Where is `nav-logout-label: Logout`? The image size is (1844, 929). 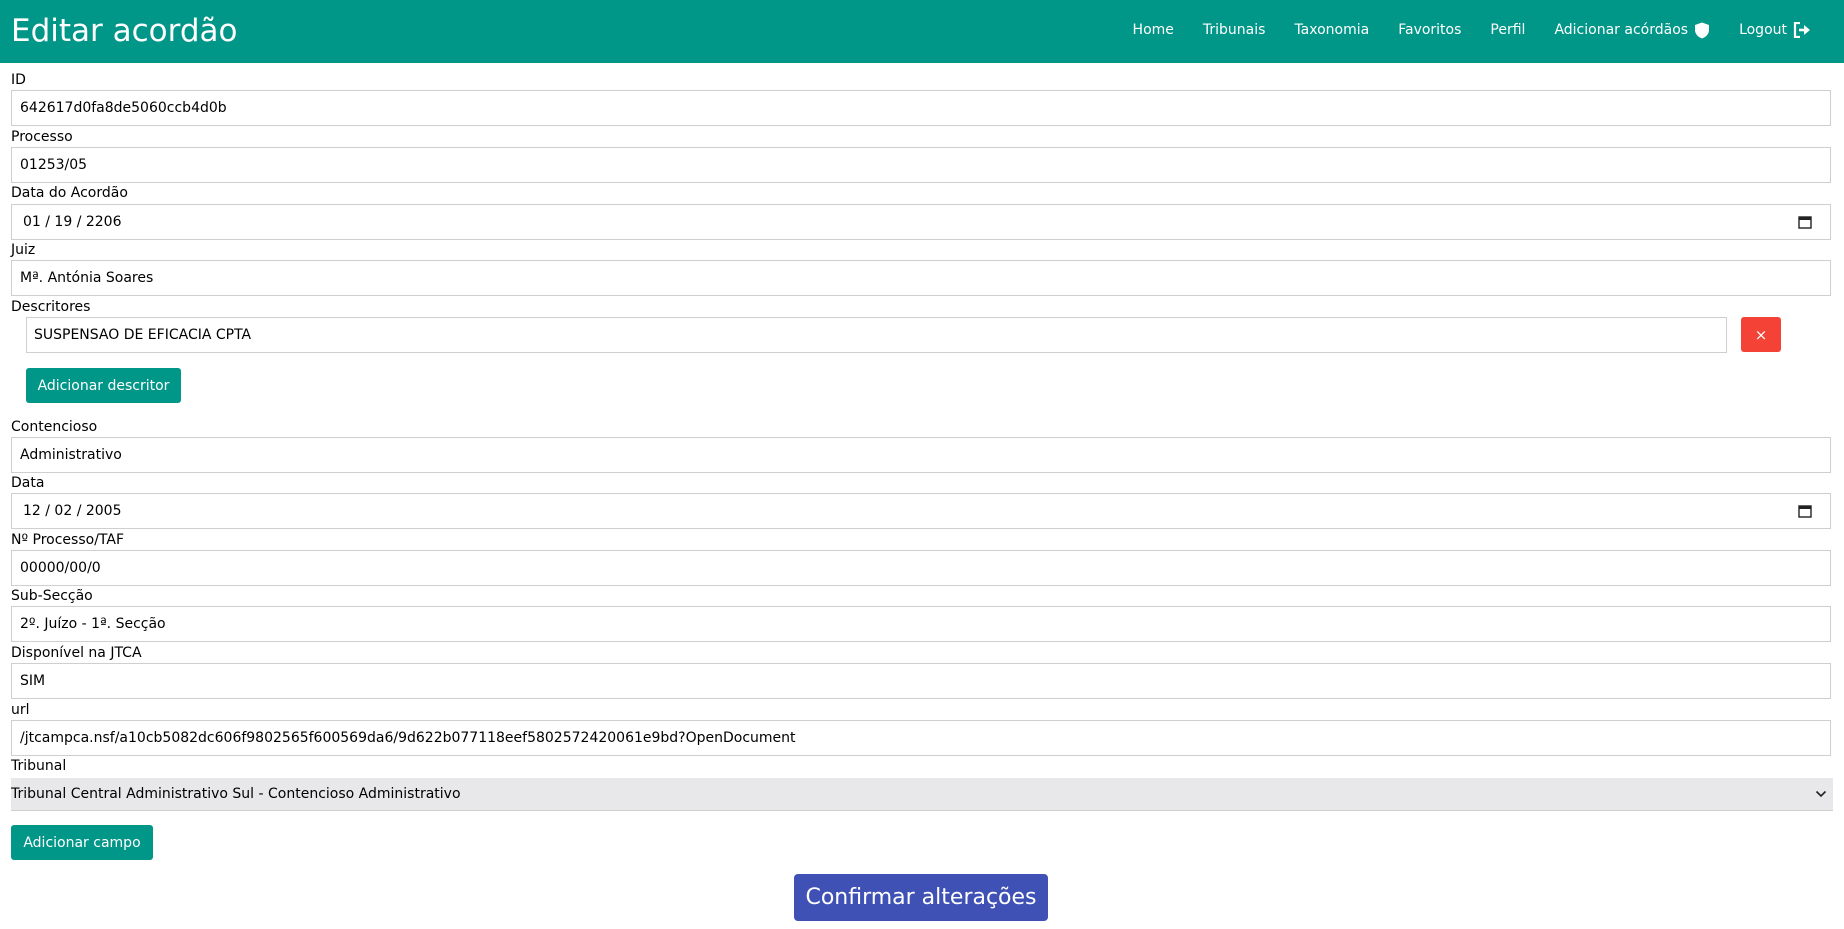 nav-logout-label: Logout is located at coordinates (1763, 30).